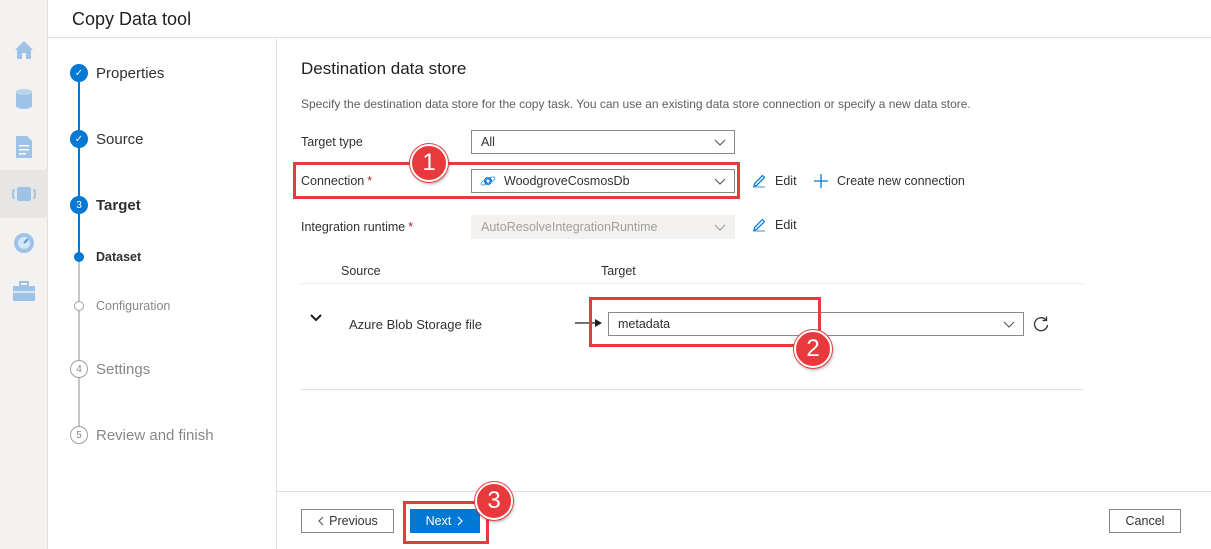 This screenshot has width=1211, height=549. Describe the element at coordinates (488, 142) in the screenshot. I see `target-type-value: All` at that location.